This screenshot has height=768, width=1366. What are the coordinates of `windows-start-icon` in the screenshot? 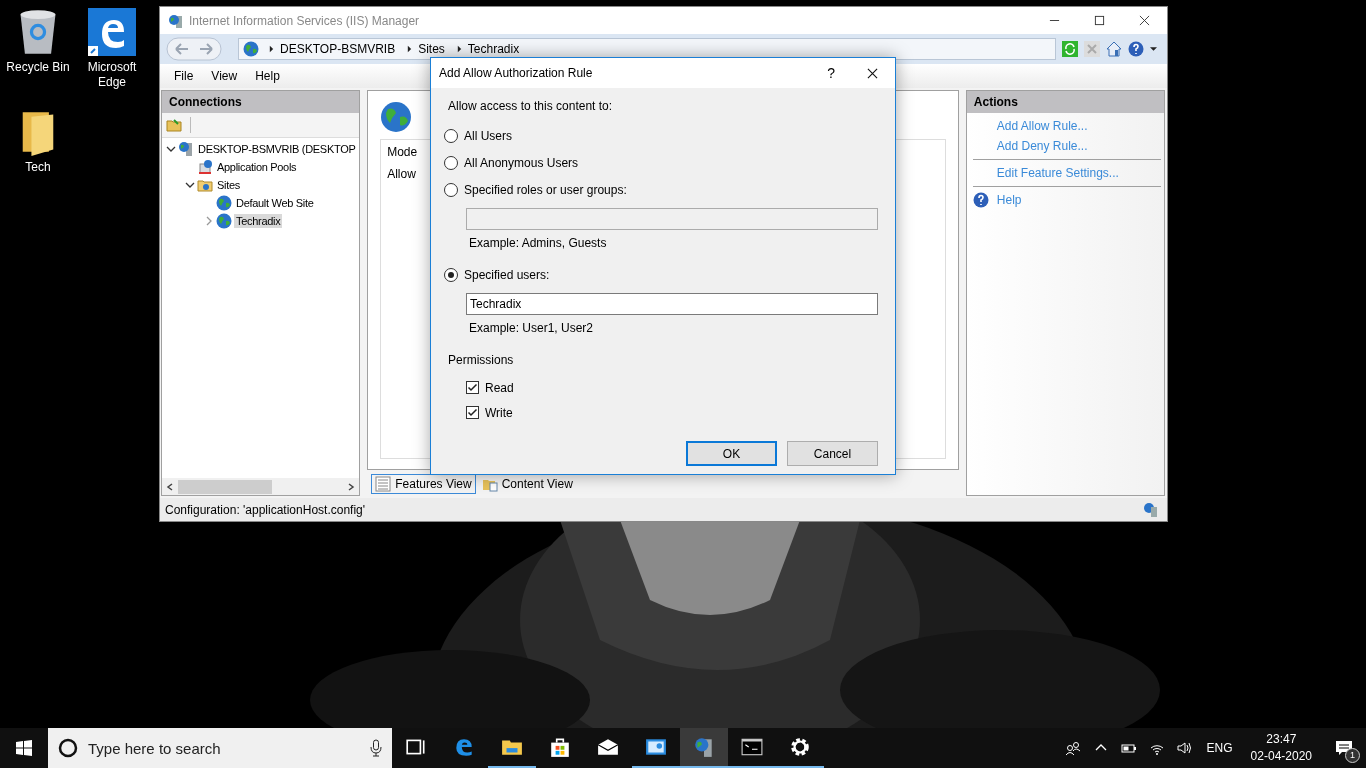 It's located at (24, 748).